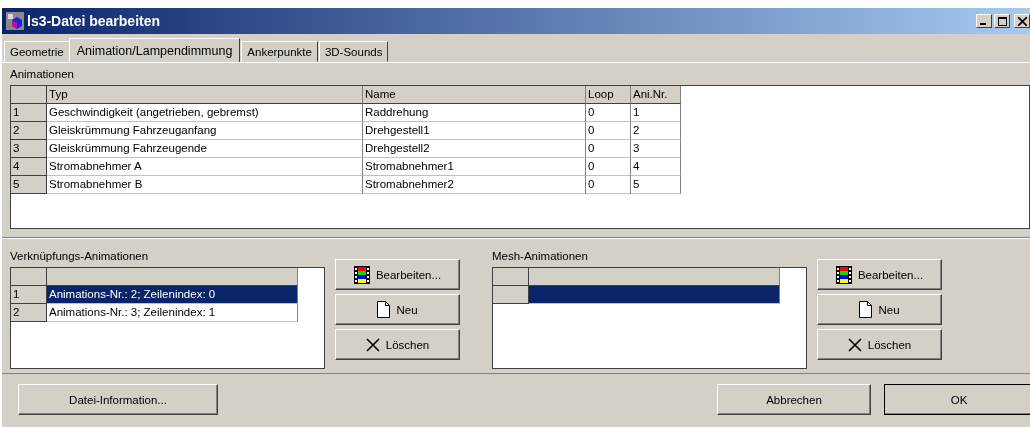  I want to click on ok-button: OK, so click(957, 399).